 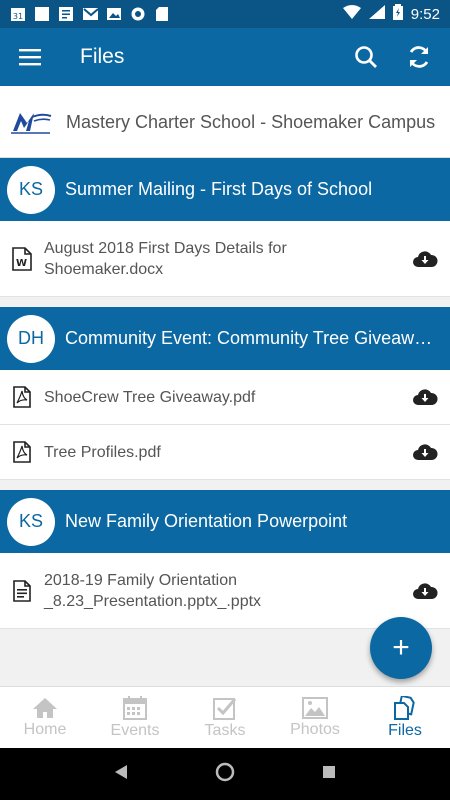 I want to click on nav-label: Events, so click(x=135, y=730).